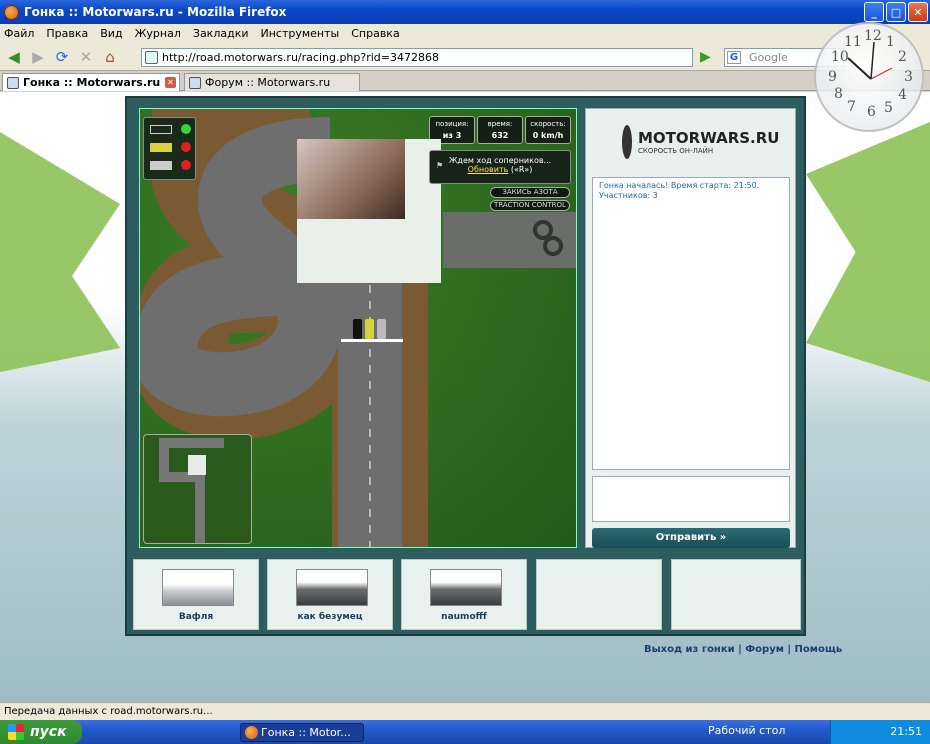 The width and height of the screenshot is (930, 744). Describe the element at coordinates (452, 124) in the screenshot. I see `hud-position-label: позиция:` at that location.